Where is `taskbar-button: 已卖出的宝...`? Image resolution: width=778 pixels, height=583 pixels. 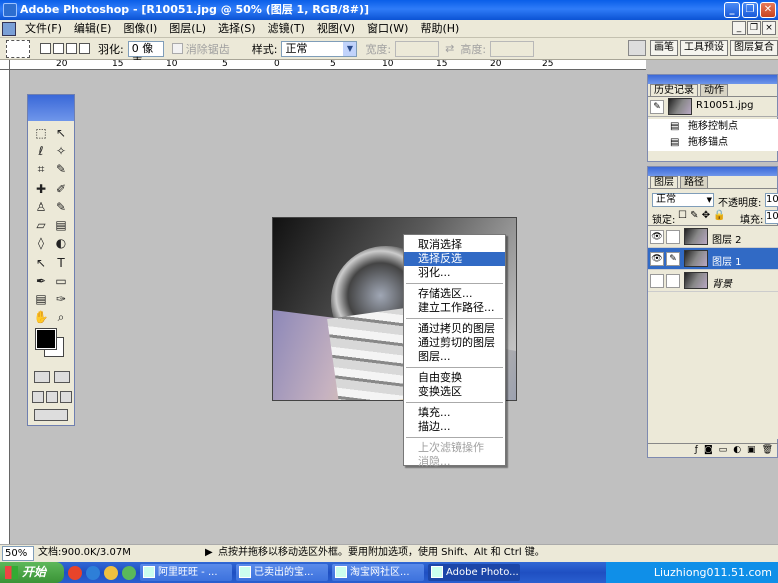 taskbar-button: 已卖出的宝... is located at coordinates (282, 572).